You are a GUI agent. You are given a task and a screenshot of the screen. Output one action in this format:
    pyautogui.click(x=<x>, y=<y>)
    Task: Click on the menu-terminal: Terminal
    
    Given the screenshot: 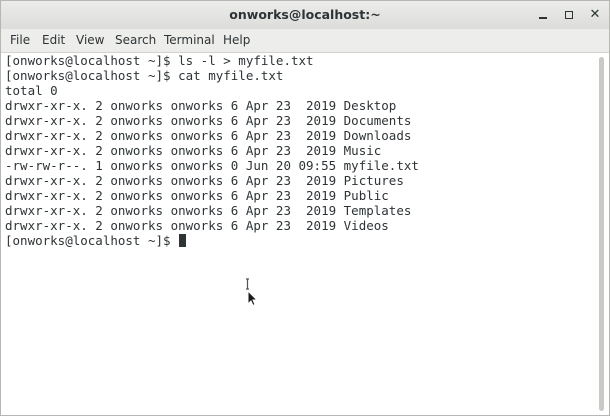 What is the action you would take?
    pyautogui.click(x=189, y=40)
    